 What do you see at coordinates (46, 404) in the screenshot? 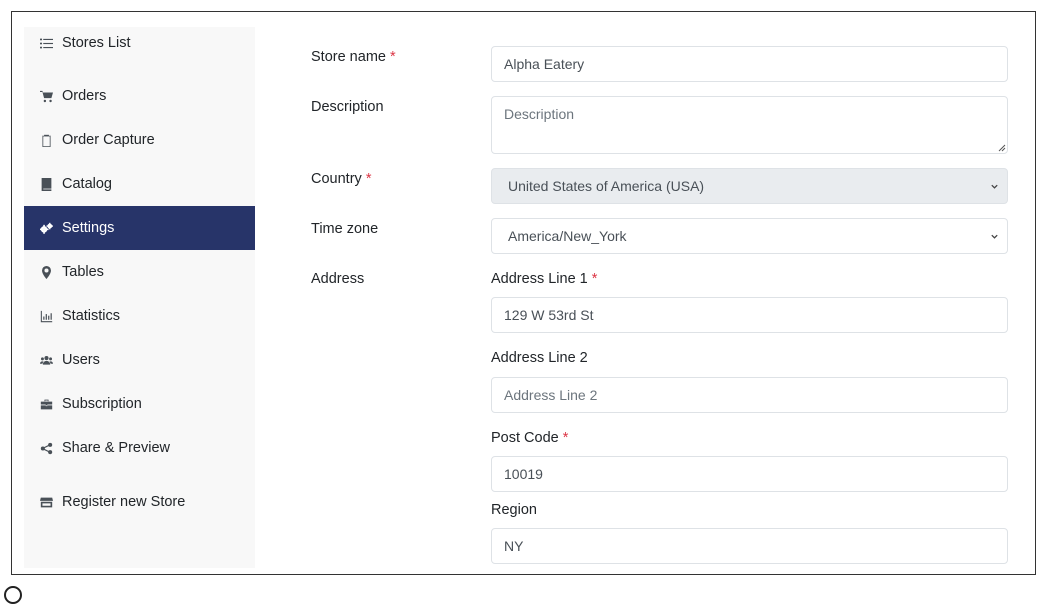
I see `briefcase-icon` at bounding box center [46, 404].